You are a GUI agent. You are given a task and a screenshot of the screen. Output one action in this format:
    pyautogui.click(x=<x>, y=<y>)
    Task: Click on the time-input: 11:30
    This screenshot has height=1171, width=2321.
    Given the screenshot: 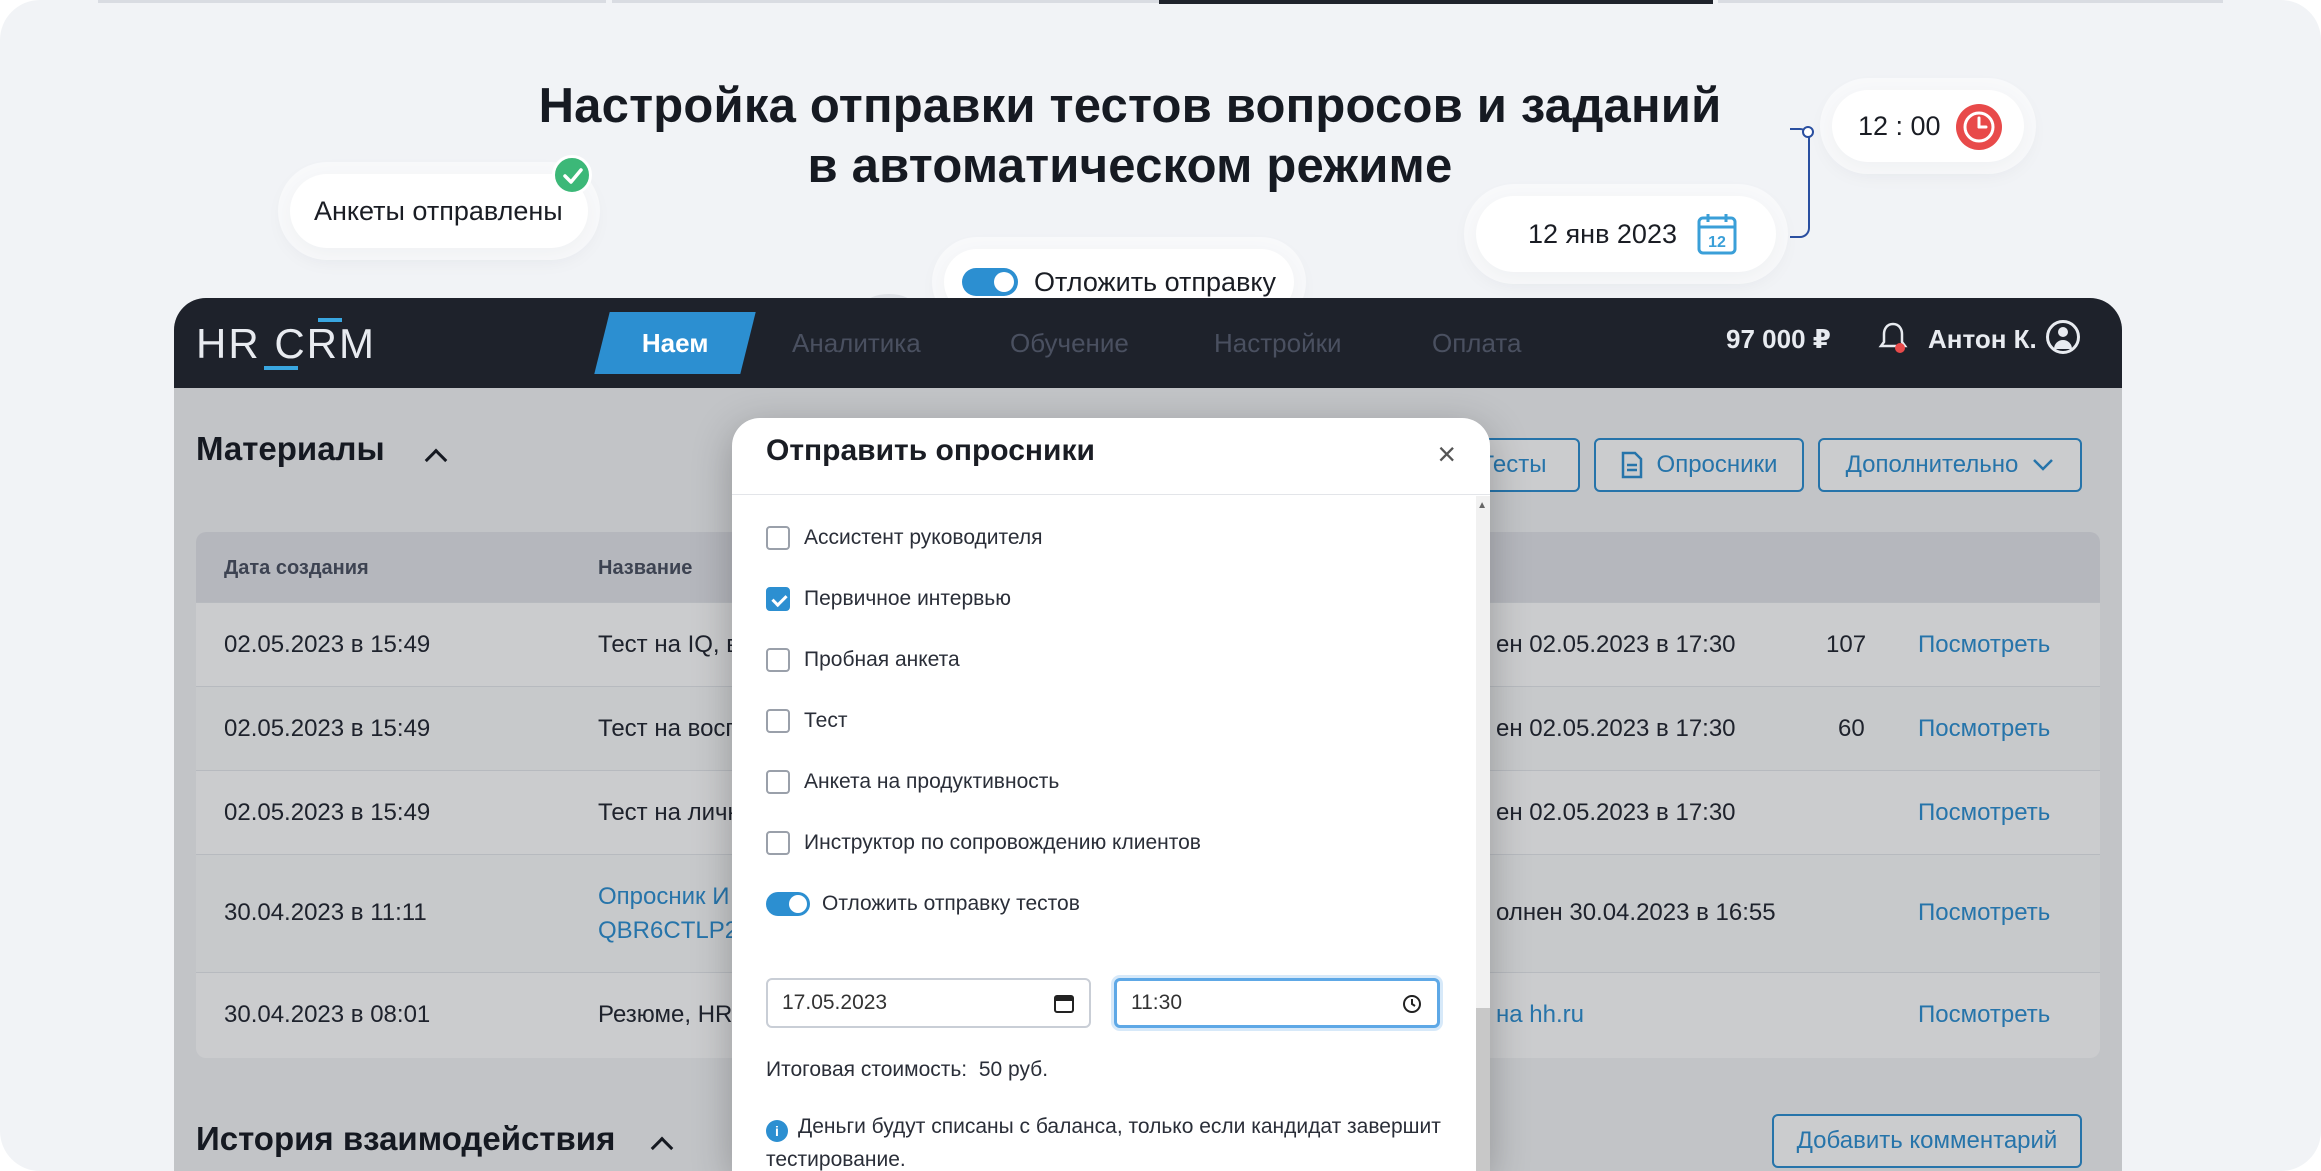 What is the action you would take?
    pyautogui.click(x=1277, y=1003)
    